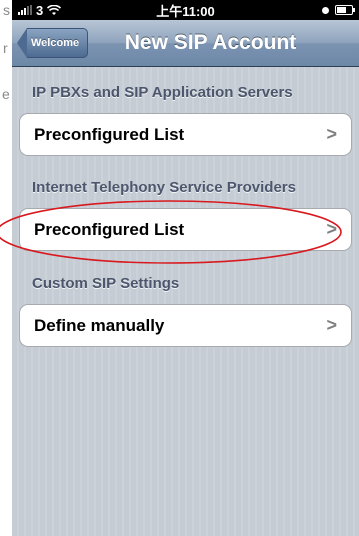 The image size is (359, 536). I want to click on list-item-ip-pbx-preconfigured: Preconfigured List >, so click(185, 134).